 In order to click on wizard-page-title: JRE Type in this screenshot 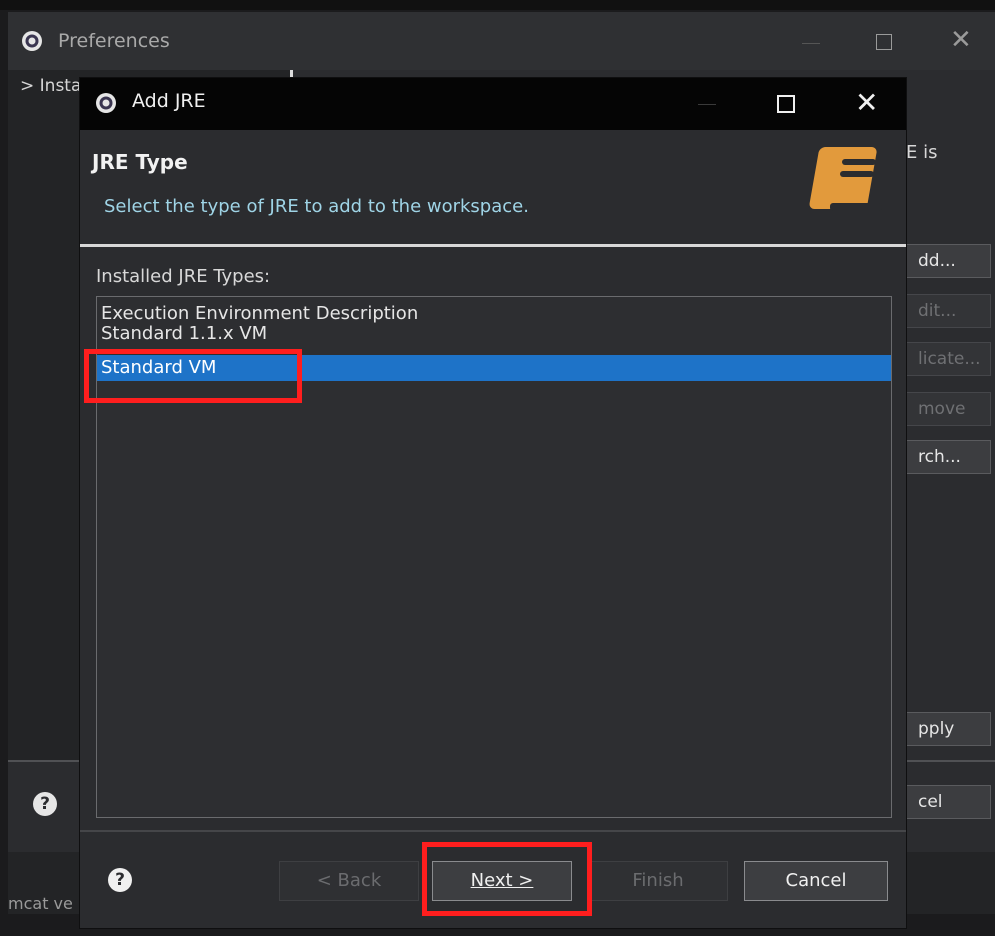, I will do `click(140, 162)`.